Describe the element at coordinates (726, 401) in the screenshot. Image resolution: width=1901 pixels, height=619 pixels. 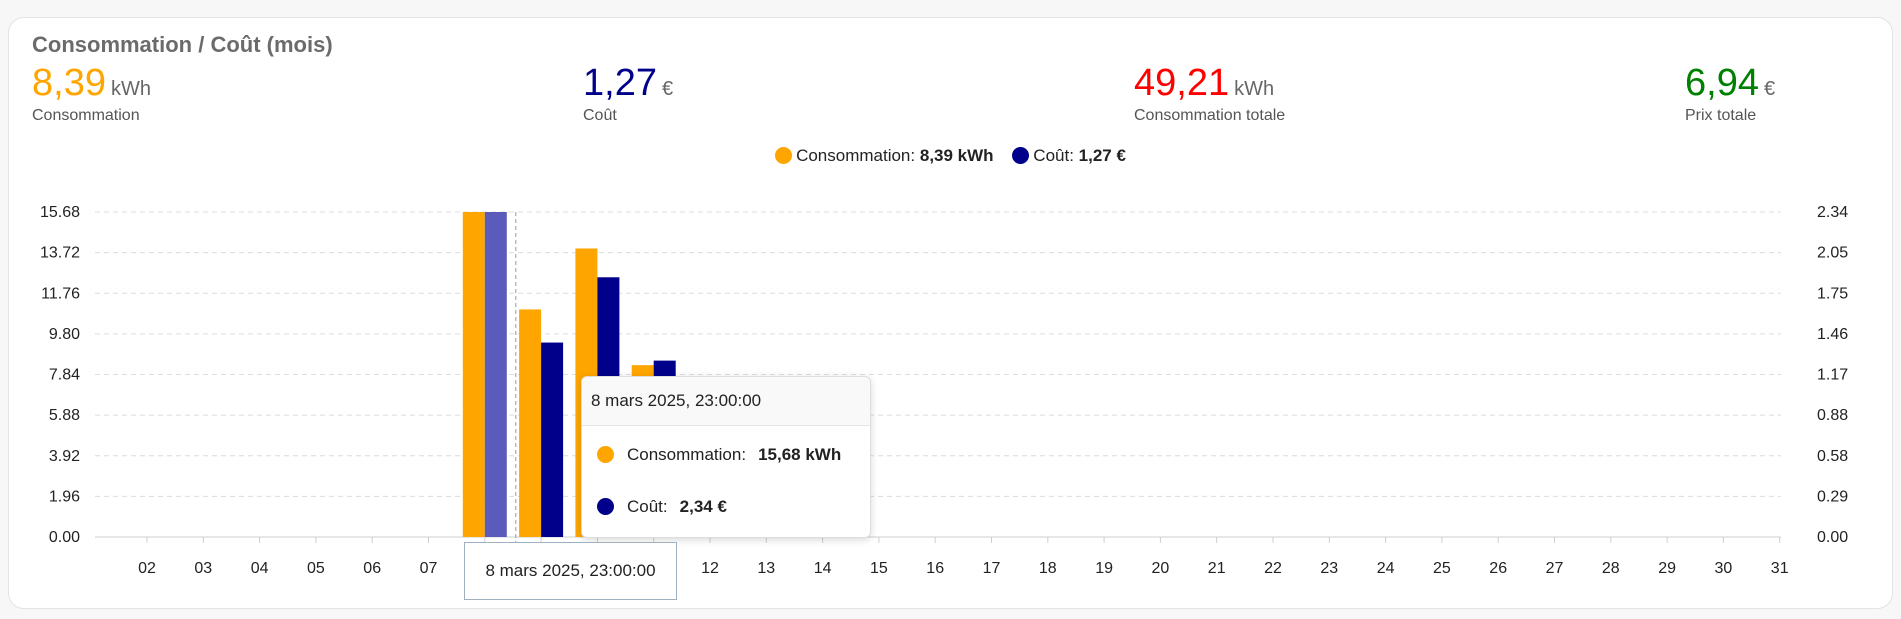
I see `tooltip-title: 8 mars 2025, 23:00:00` at that location.